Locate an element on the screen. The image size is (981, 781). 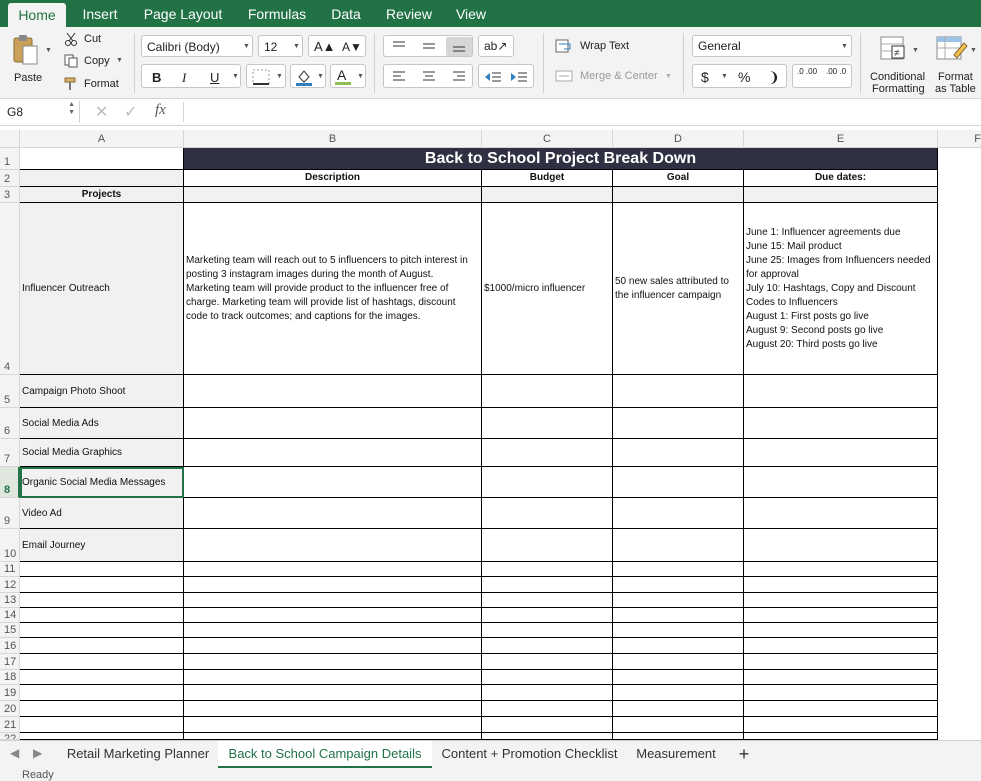
conditional-formatting-button: ≠ ▼ Conditional Formatting is located at coordinates (898, 63).